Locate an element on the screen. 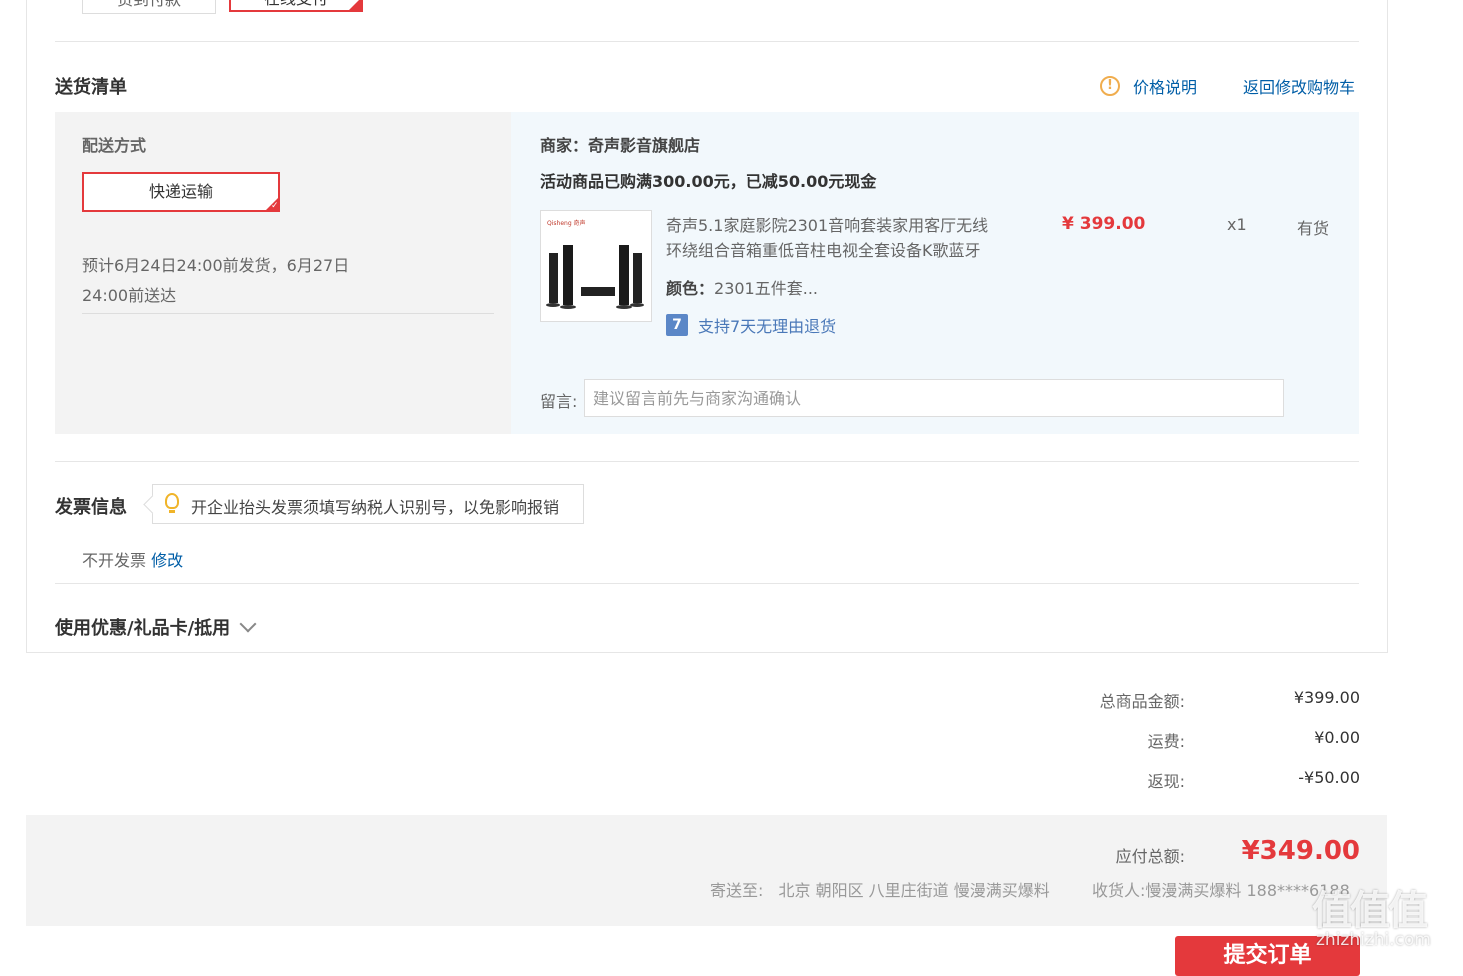  shipping-option-label: 快递运输 is located at coordinates (180, 191).